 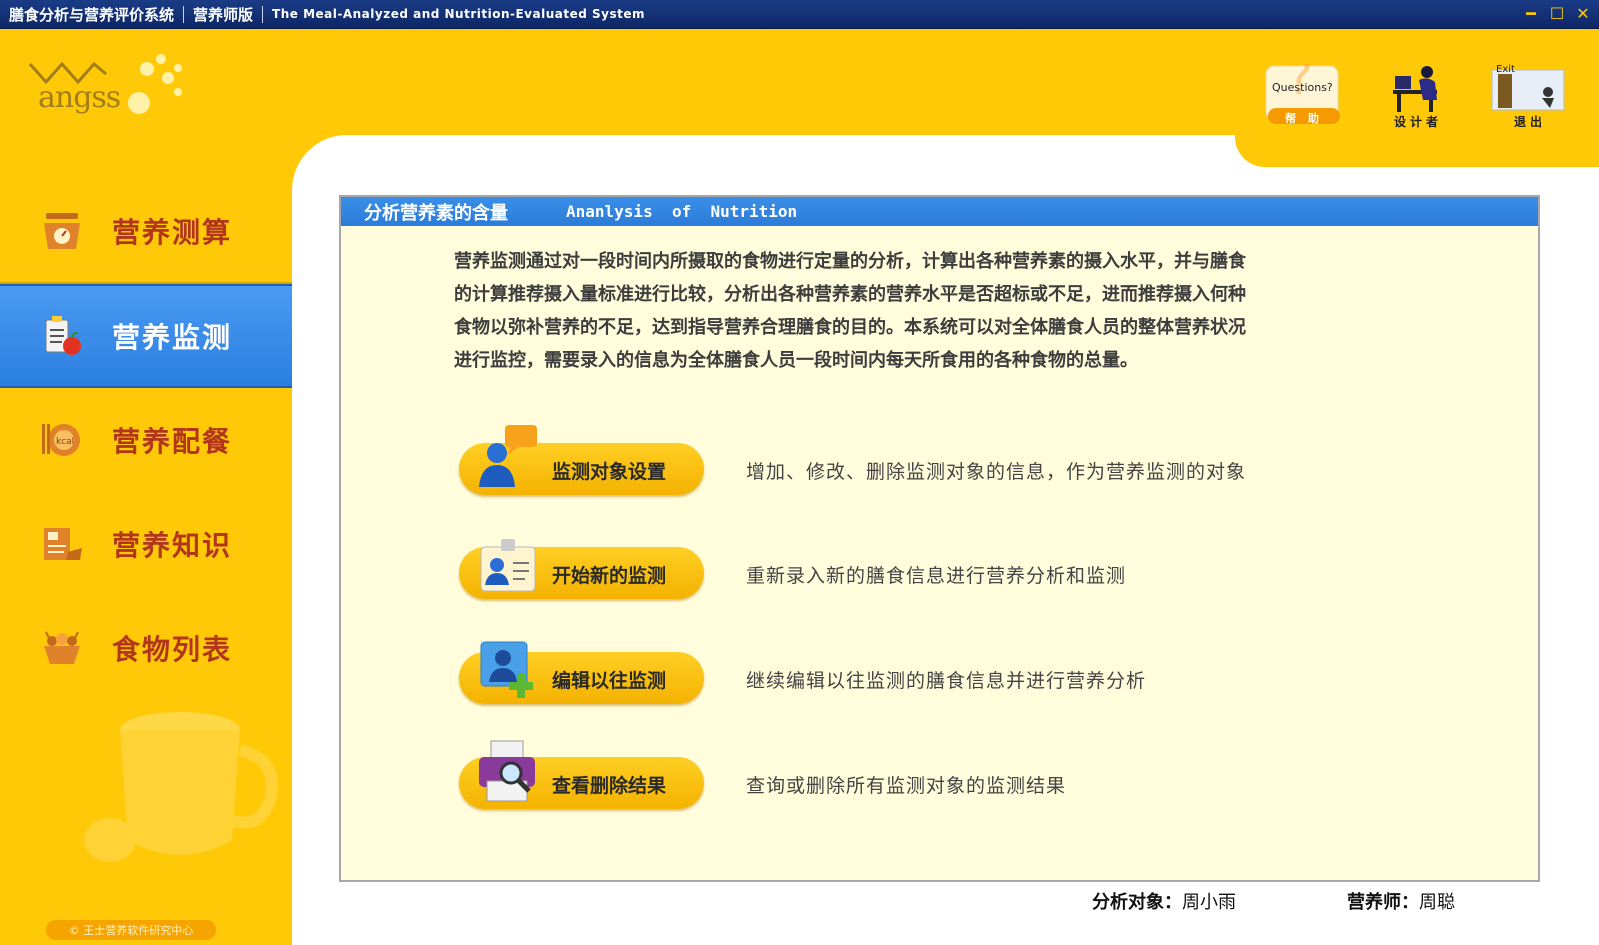 What do you see at coordinates (506, 669) in the screenshot?
I see `user-add-icon` at bounding box center [506, 669].